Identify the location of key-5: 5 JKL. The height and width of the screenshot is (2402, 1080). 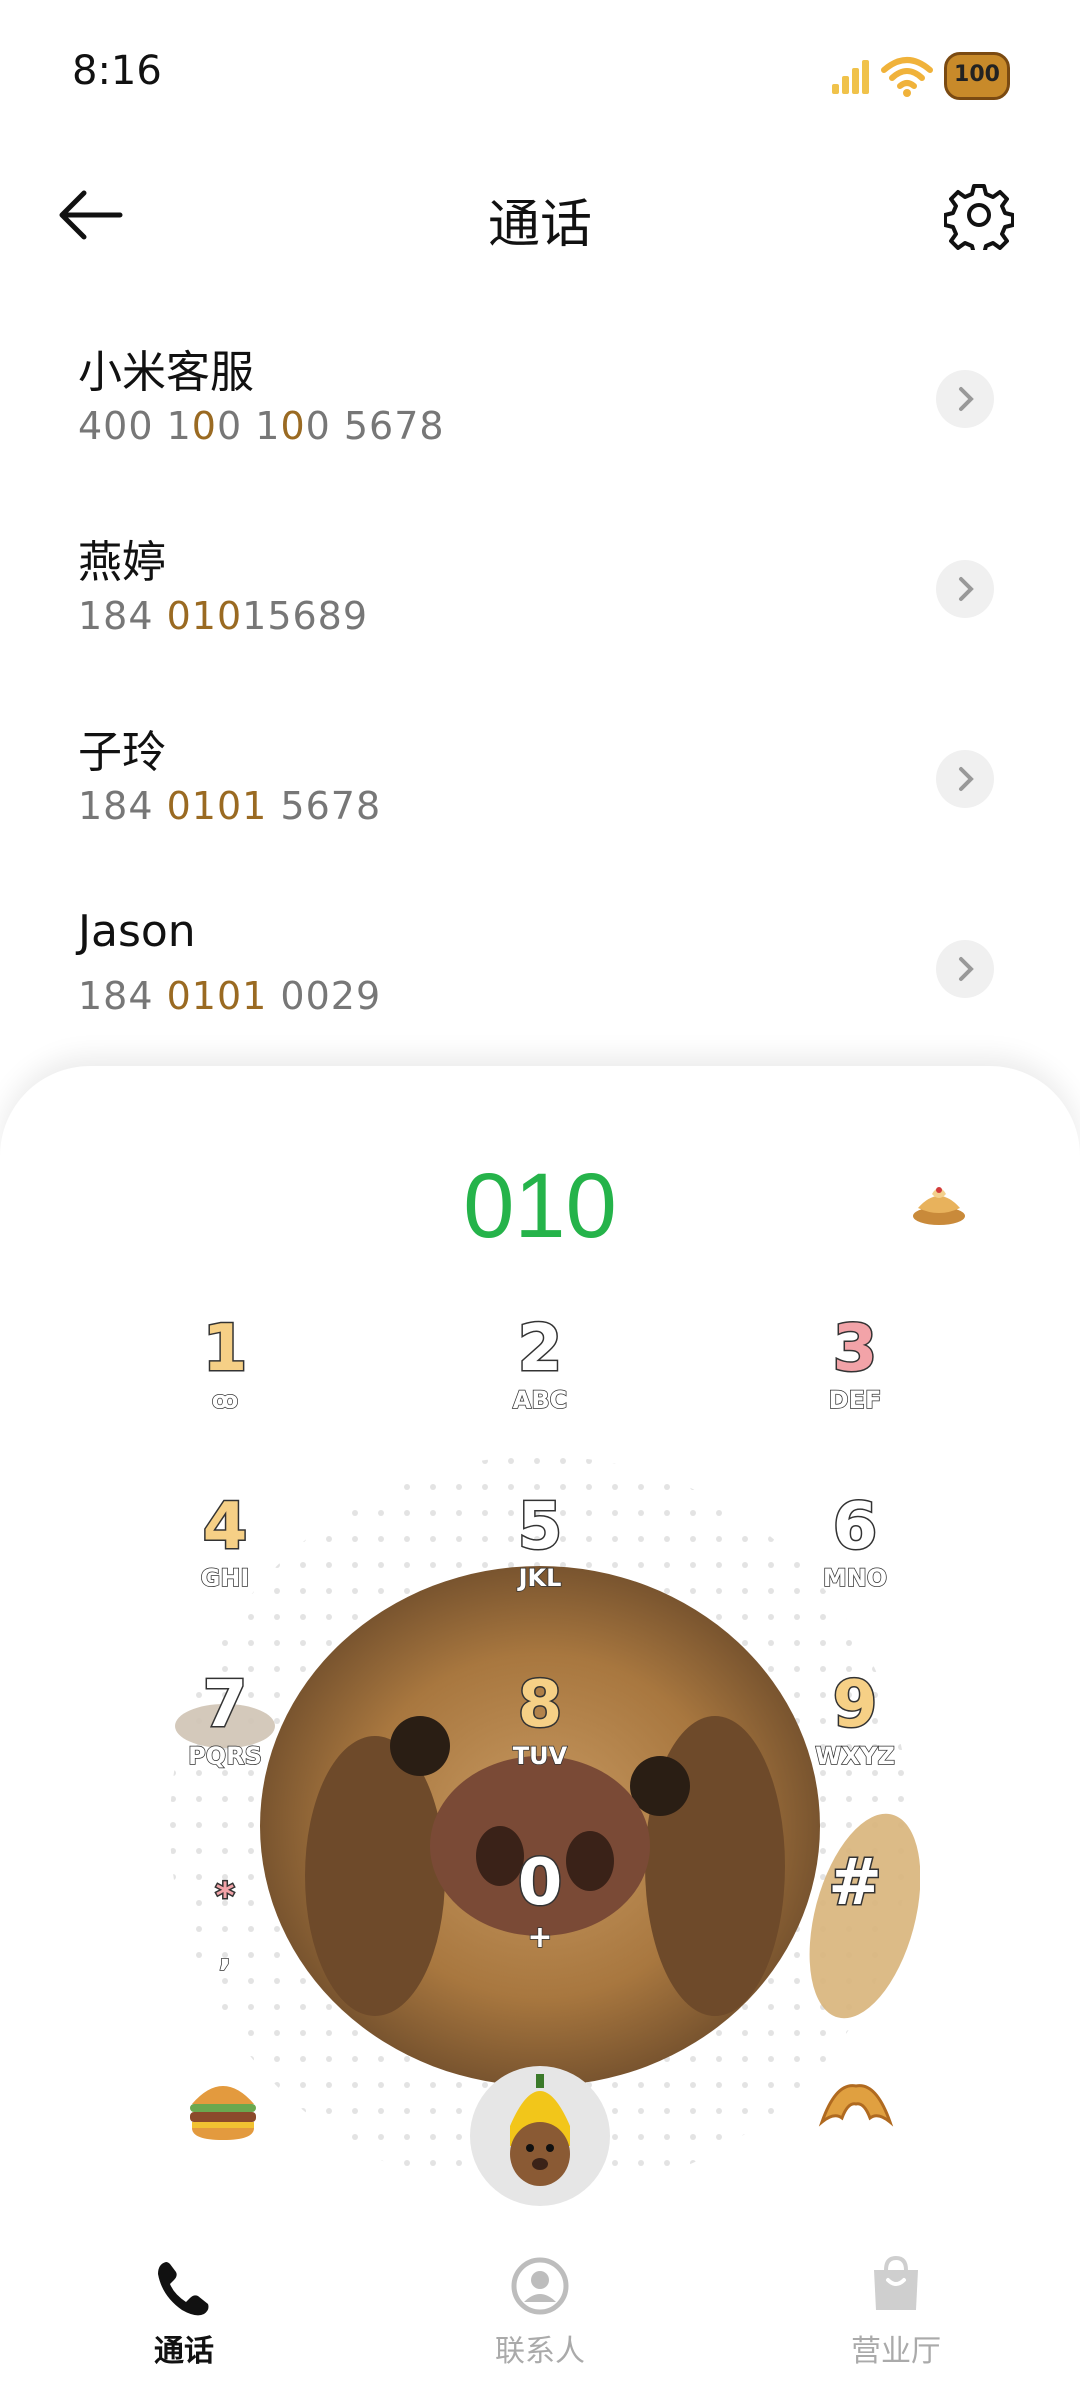
(540, 1542).